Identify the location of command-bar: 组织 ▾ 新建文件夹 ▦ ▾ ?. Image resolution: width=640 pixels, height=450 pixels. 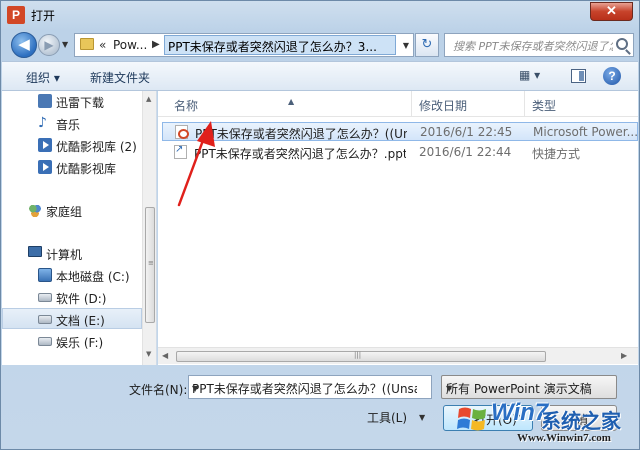
(320, 76).